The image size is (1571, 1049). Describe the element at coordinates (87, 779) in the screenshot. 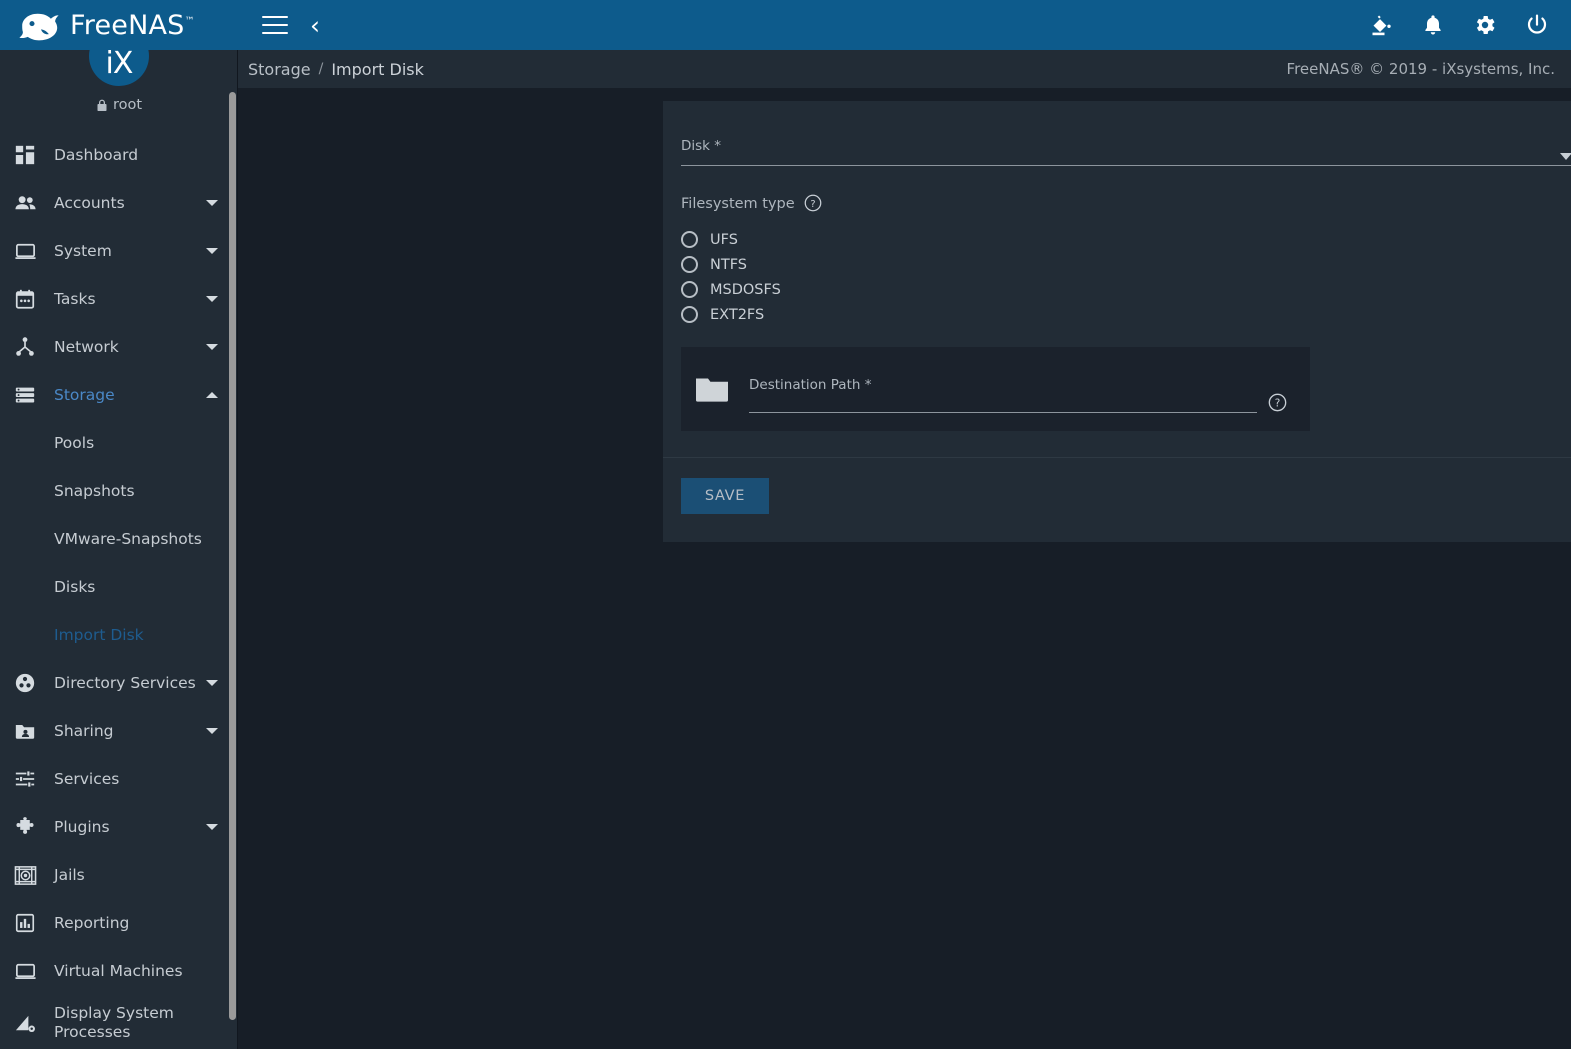

I see `sidebar-item-label: Services` at that location.